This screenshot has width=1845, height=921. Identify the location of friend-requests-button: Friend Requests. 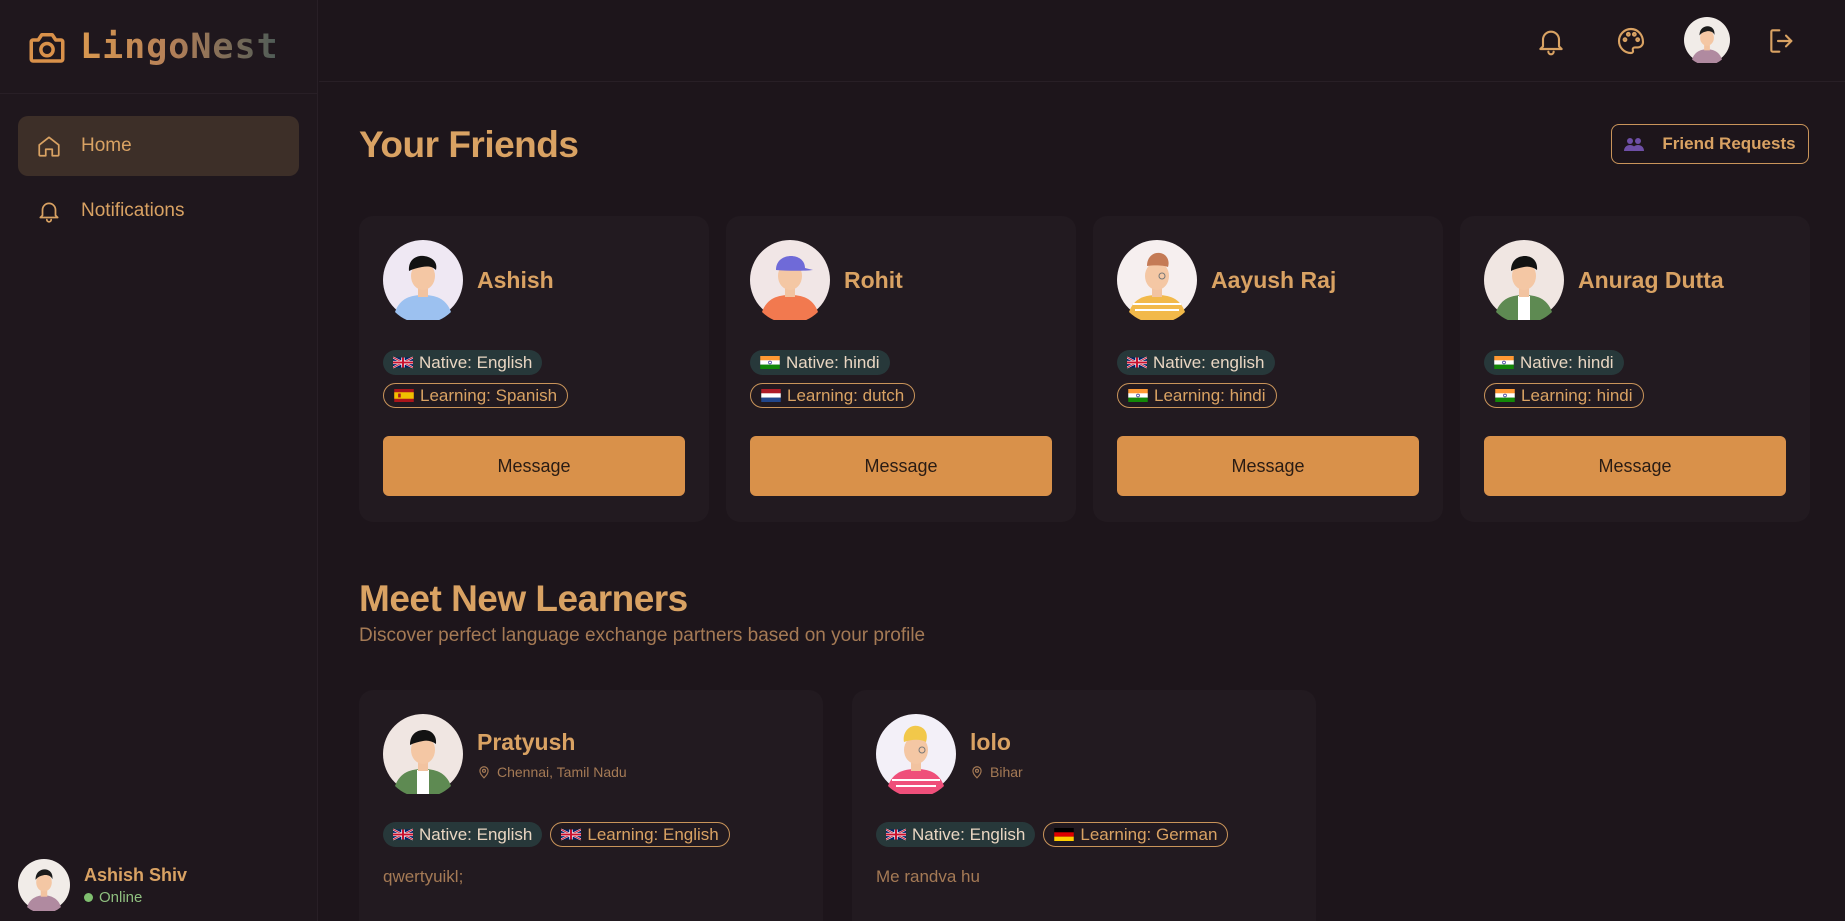
(1710, 144).